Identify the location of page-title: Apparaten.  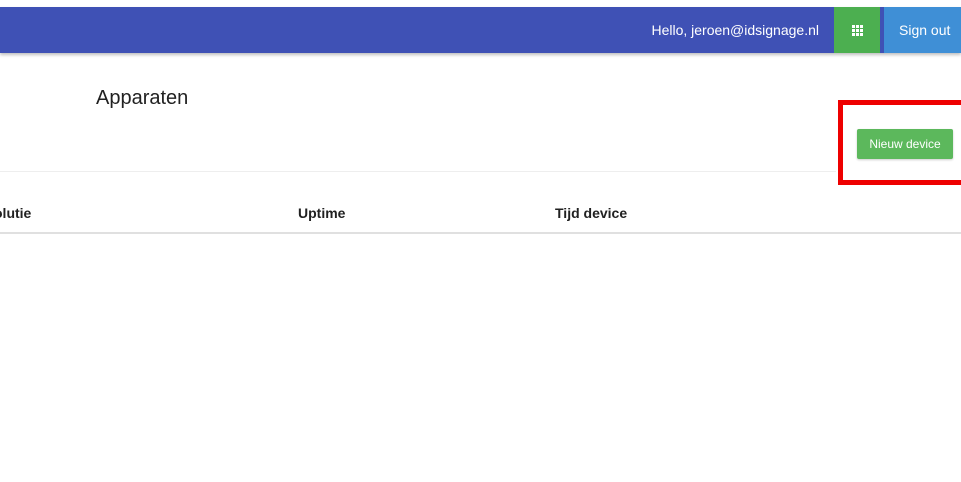
(142, 98).